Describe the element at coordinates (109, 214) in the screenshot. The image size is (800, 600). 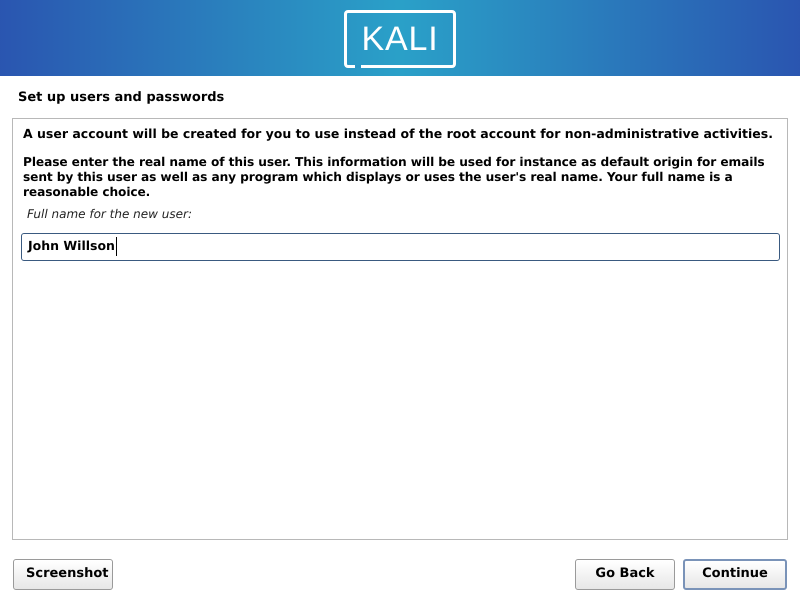
I see `field-label: Full name for the new user:` at that location.